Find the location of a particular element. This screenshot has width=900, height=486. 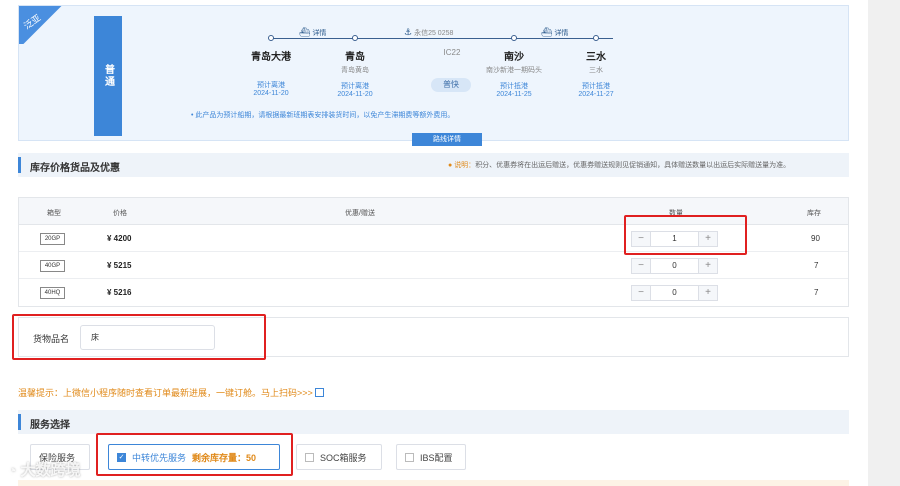

service-ibs: IBS配置 is located at coordinates (431, 457).